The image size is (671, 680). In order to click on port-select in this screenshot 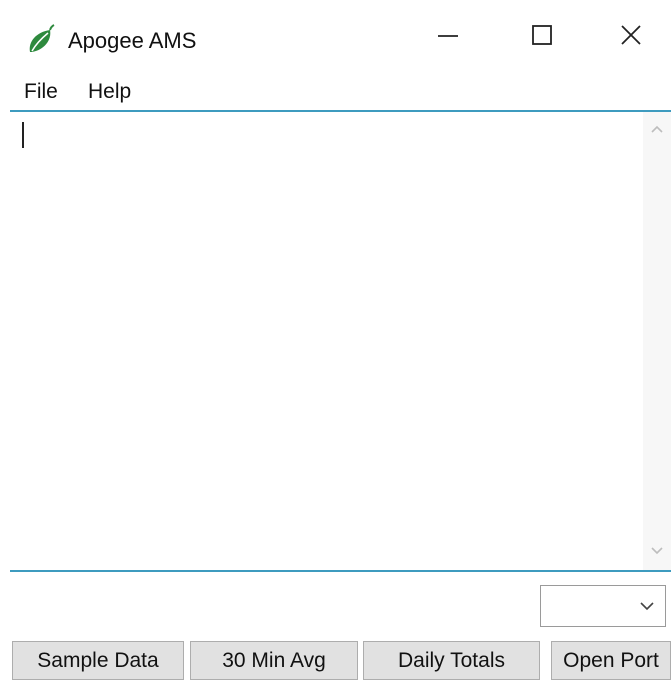, I will do `click(603, 606)`.